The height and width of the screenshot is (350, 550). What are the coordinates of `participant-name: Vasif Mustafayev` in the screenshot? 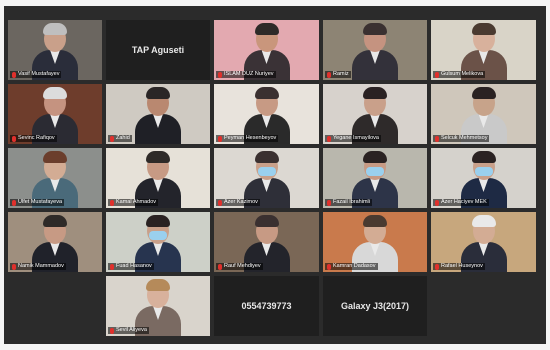 It's located at (39, 74).